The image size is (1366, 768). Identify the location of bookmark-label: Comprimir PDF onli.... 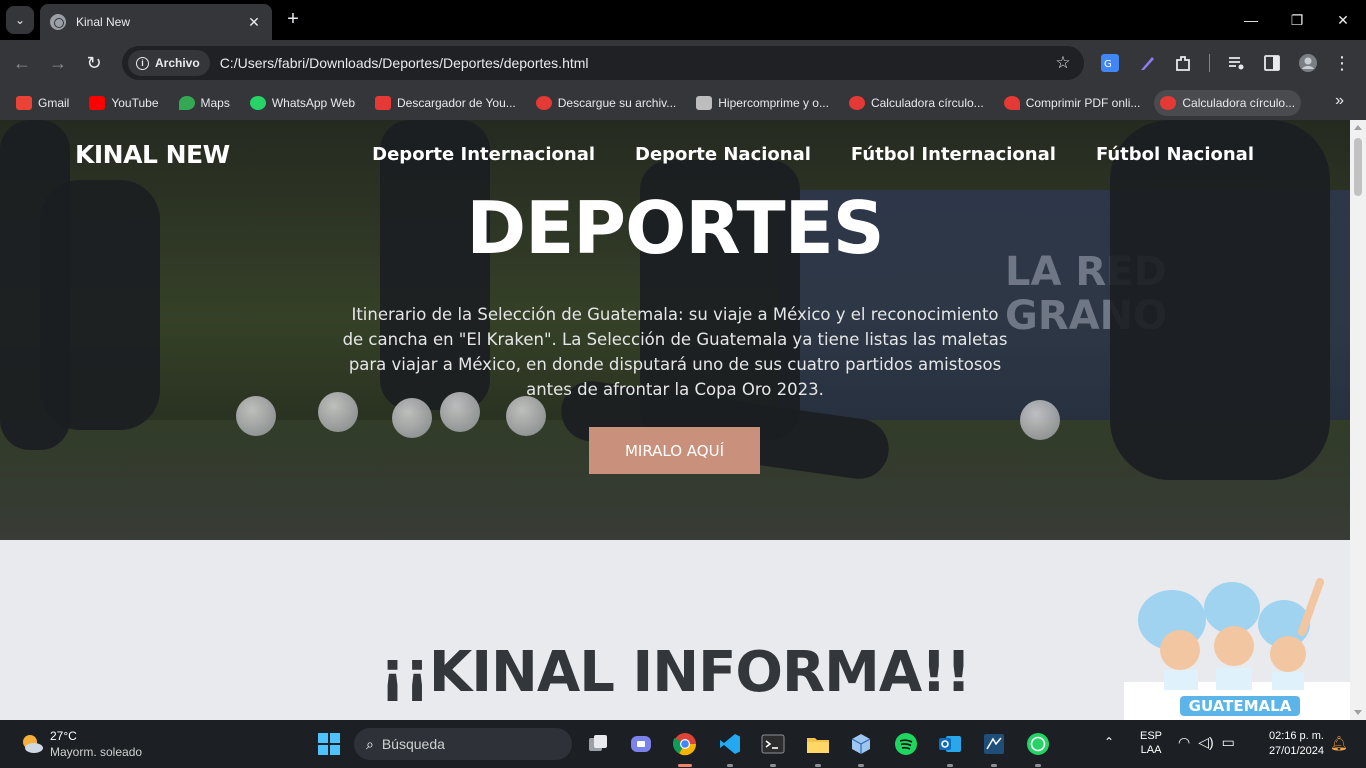
(1083, 103).